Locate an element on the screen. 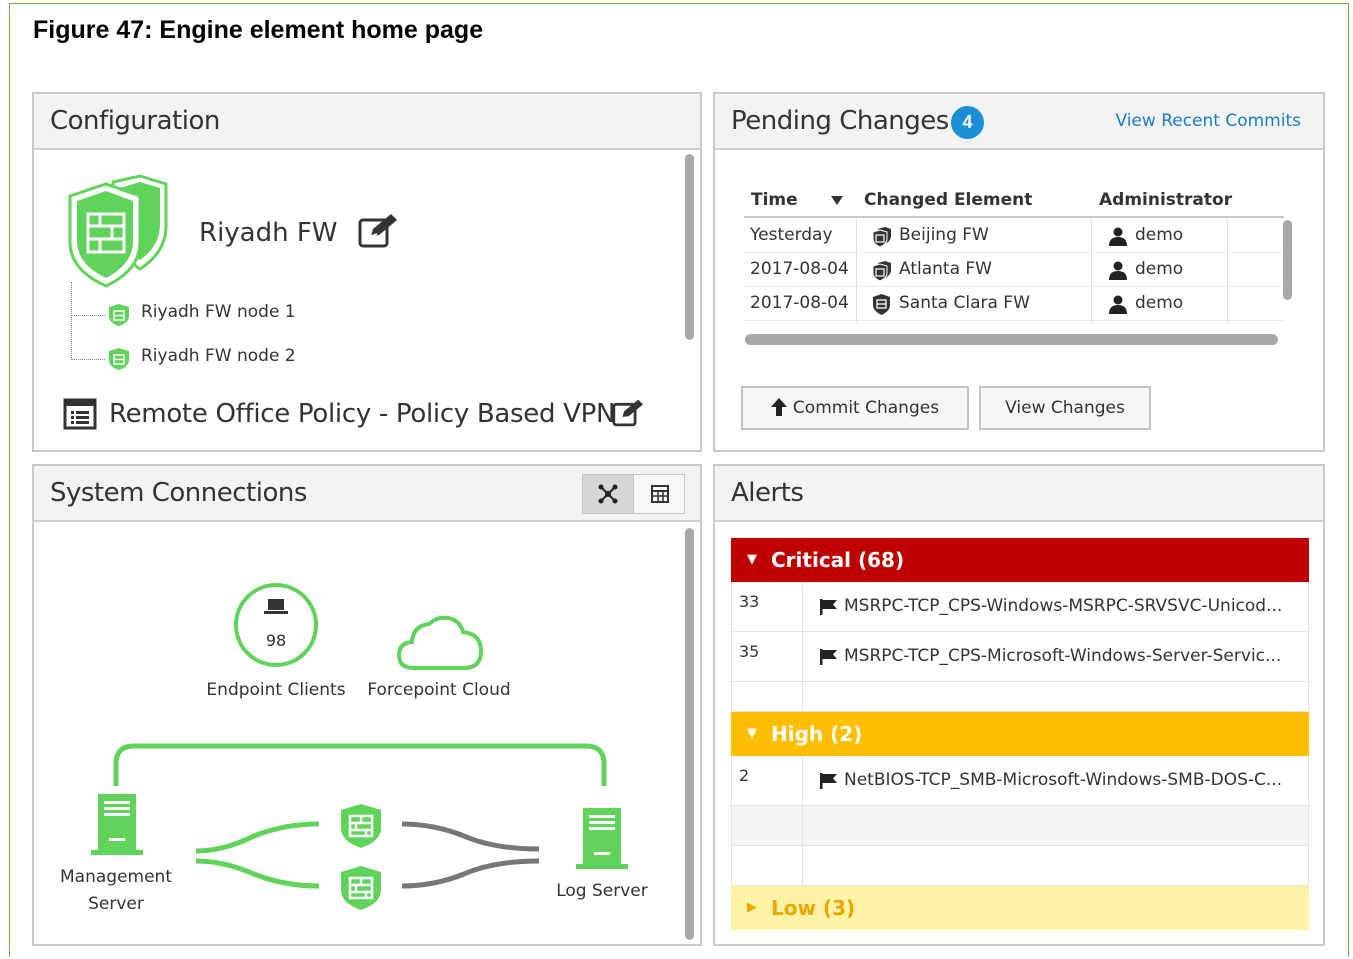  view-changes-button: View Changes is located at coordinates (1065, 408).